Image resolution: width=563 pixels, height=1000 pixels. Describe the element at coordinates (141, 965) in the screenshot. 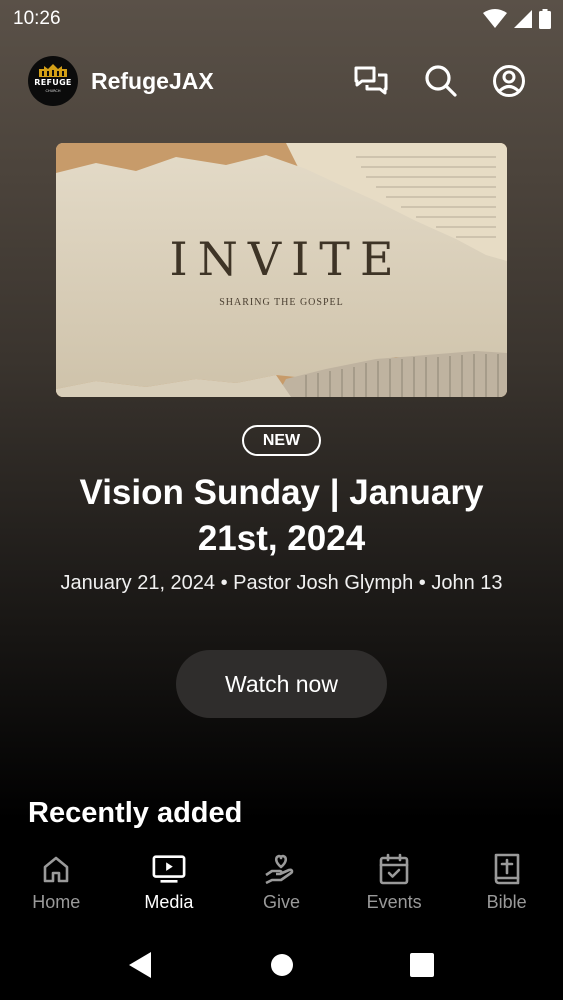

I see `back-icon` at that location.